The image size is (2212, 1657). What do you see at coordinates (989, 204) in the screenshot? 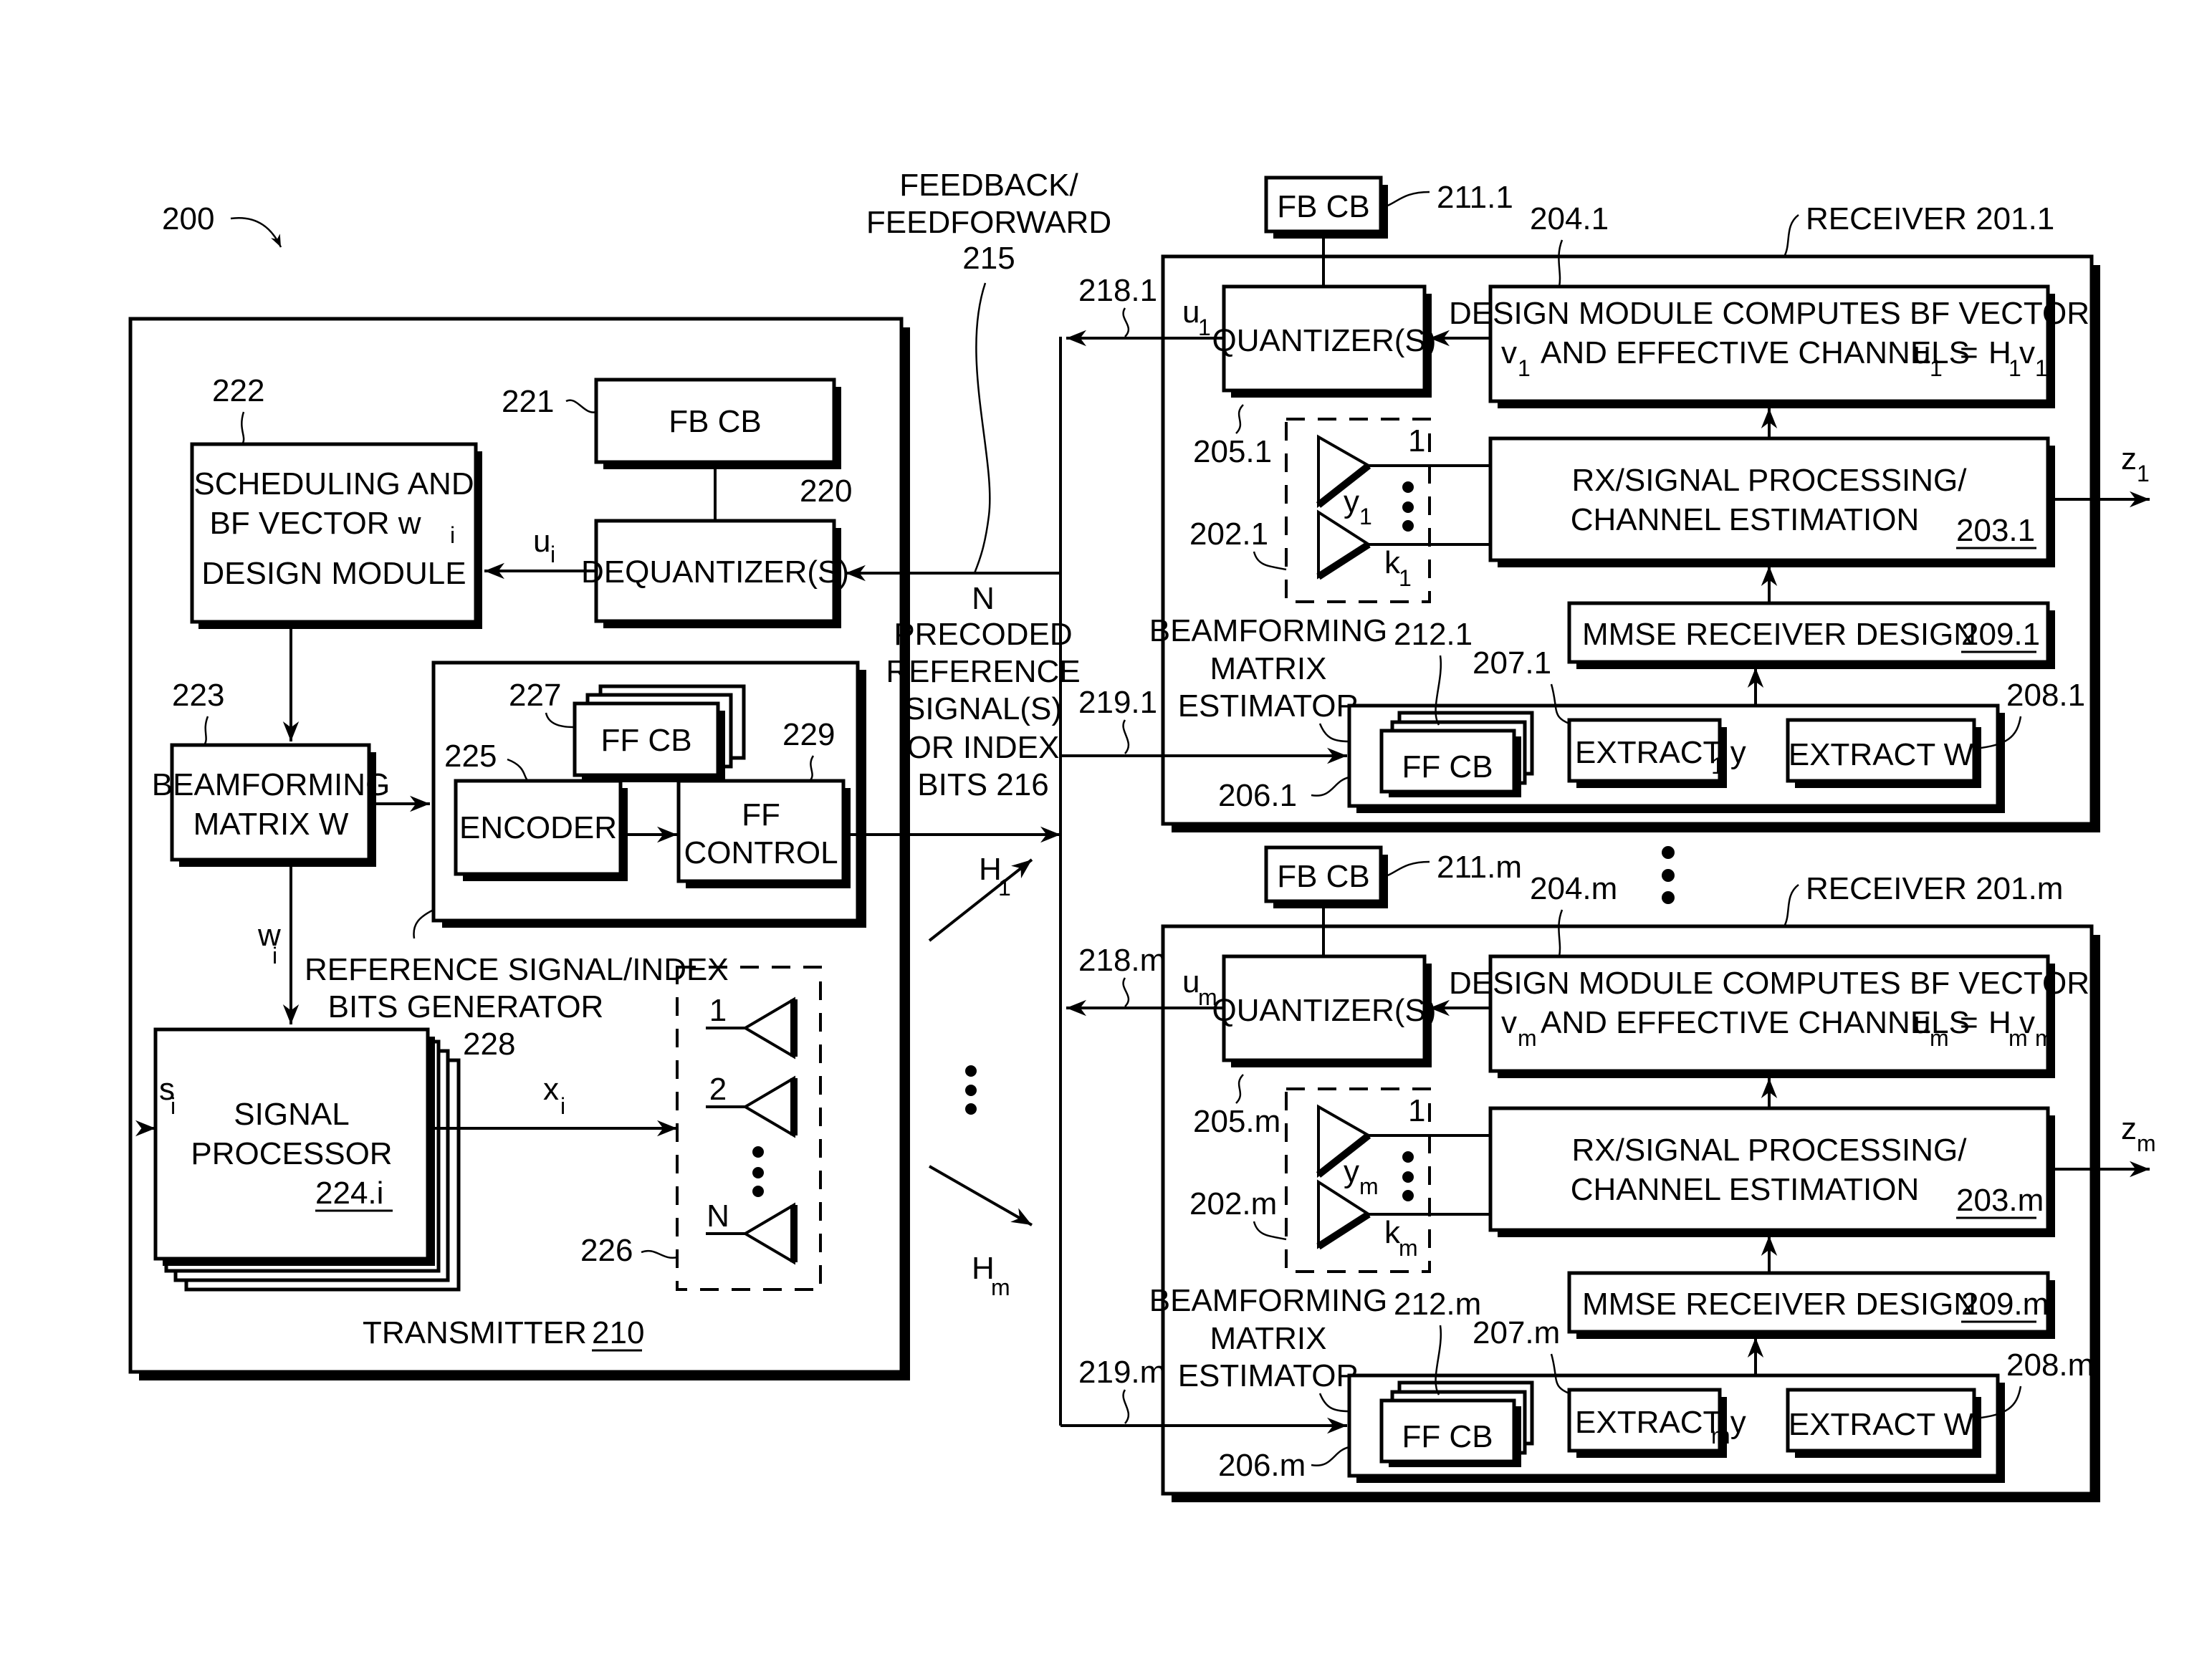
I see `channel-label: FEEDBACK/FEEDFORWARD` at bounding box center [989, 204].